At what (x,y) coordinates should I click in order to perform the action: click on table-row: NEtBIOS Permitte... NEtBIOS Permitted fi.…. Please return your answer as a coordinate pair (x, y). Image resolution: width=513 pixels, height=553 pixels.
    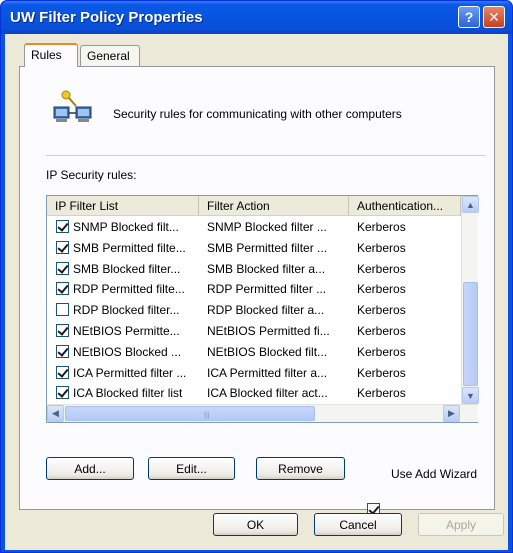
    Looking at the image, I should click on (254, 331).